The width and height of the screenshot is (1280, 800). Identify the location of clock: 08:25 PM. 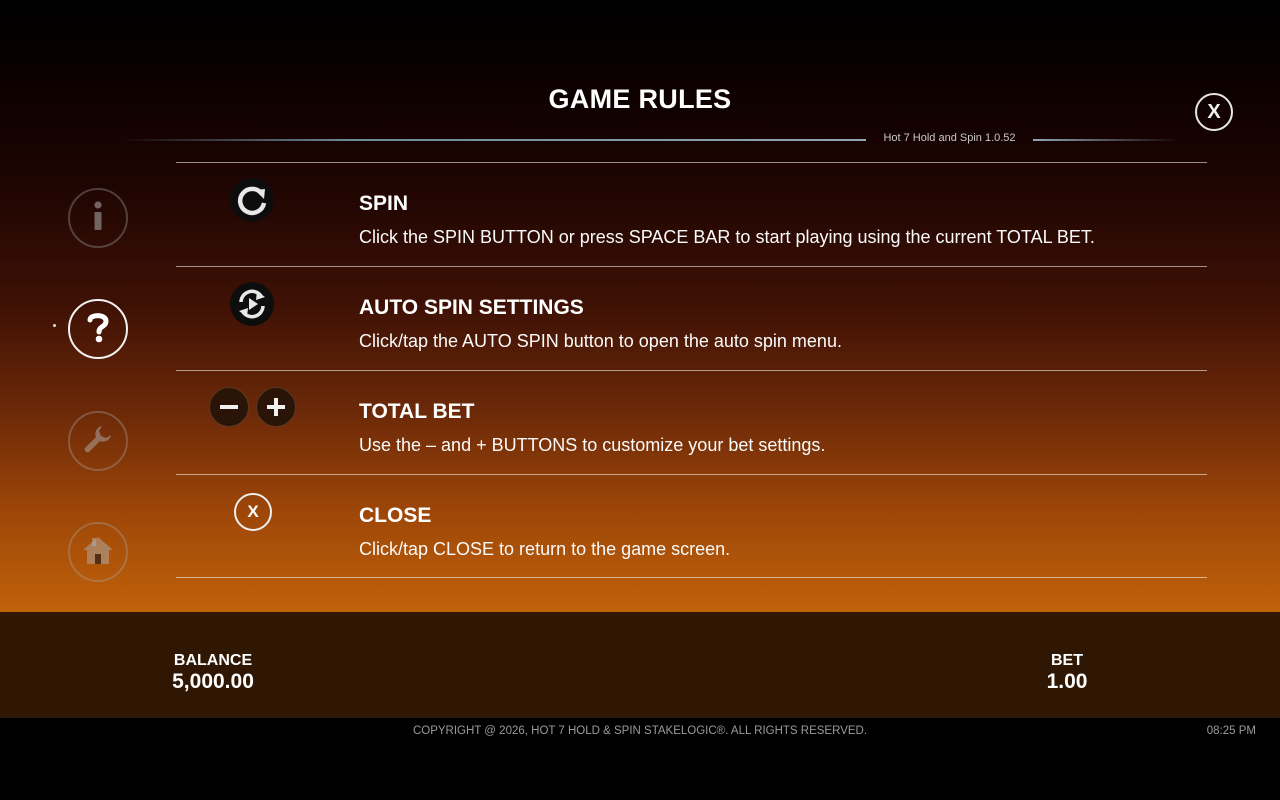
(1231, 731).